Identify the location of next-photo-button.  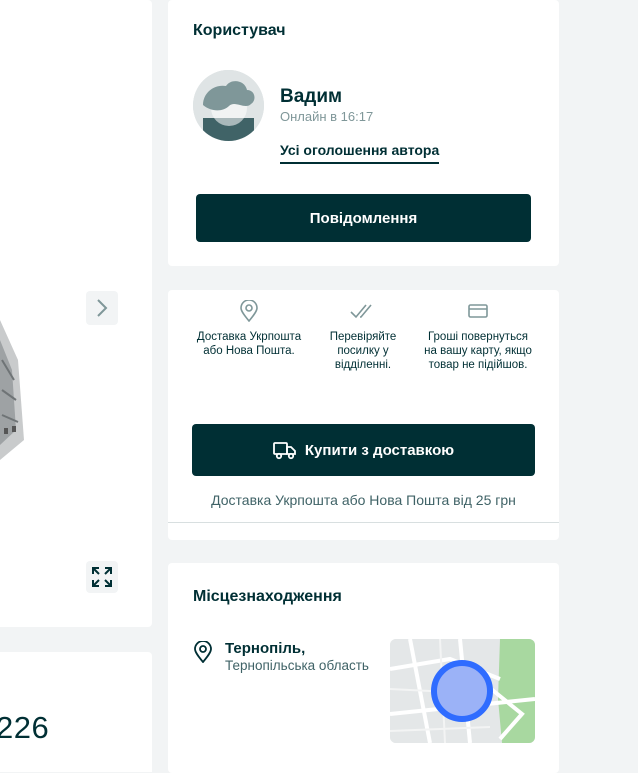
(102, 308).